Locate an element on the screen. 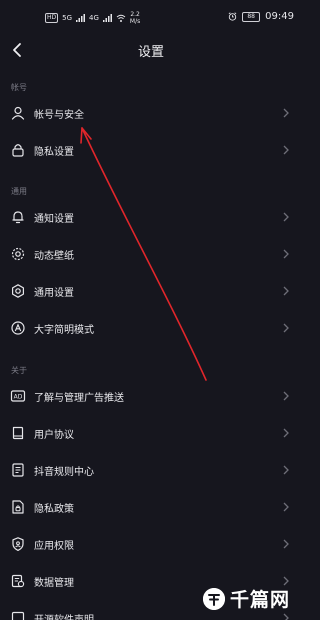  large-text-icon is located at coordinates (18, 328).